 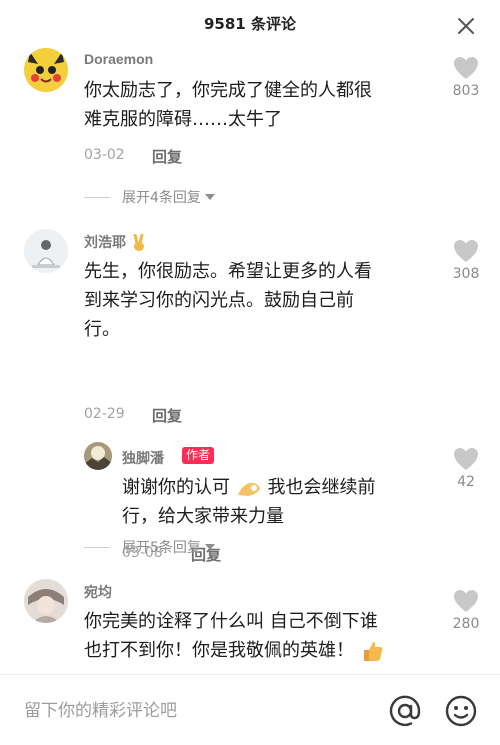 What do you see at coordinates (203, 516) in the screenshot?
I see `reply-text-line: 行，给大家带来力量` at bounding box center [203, 516].